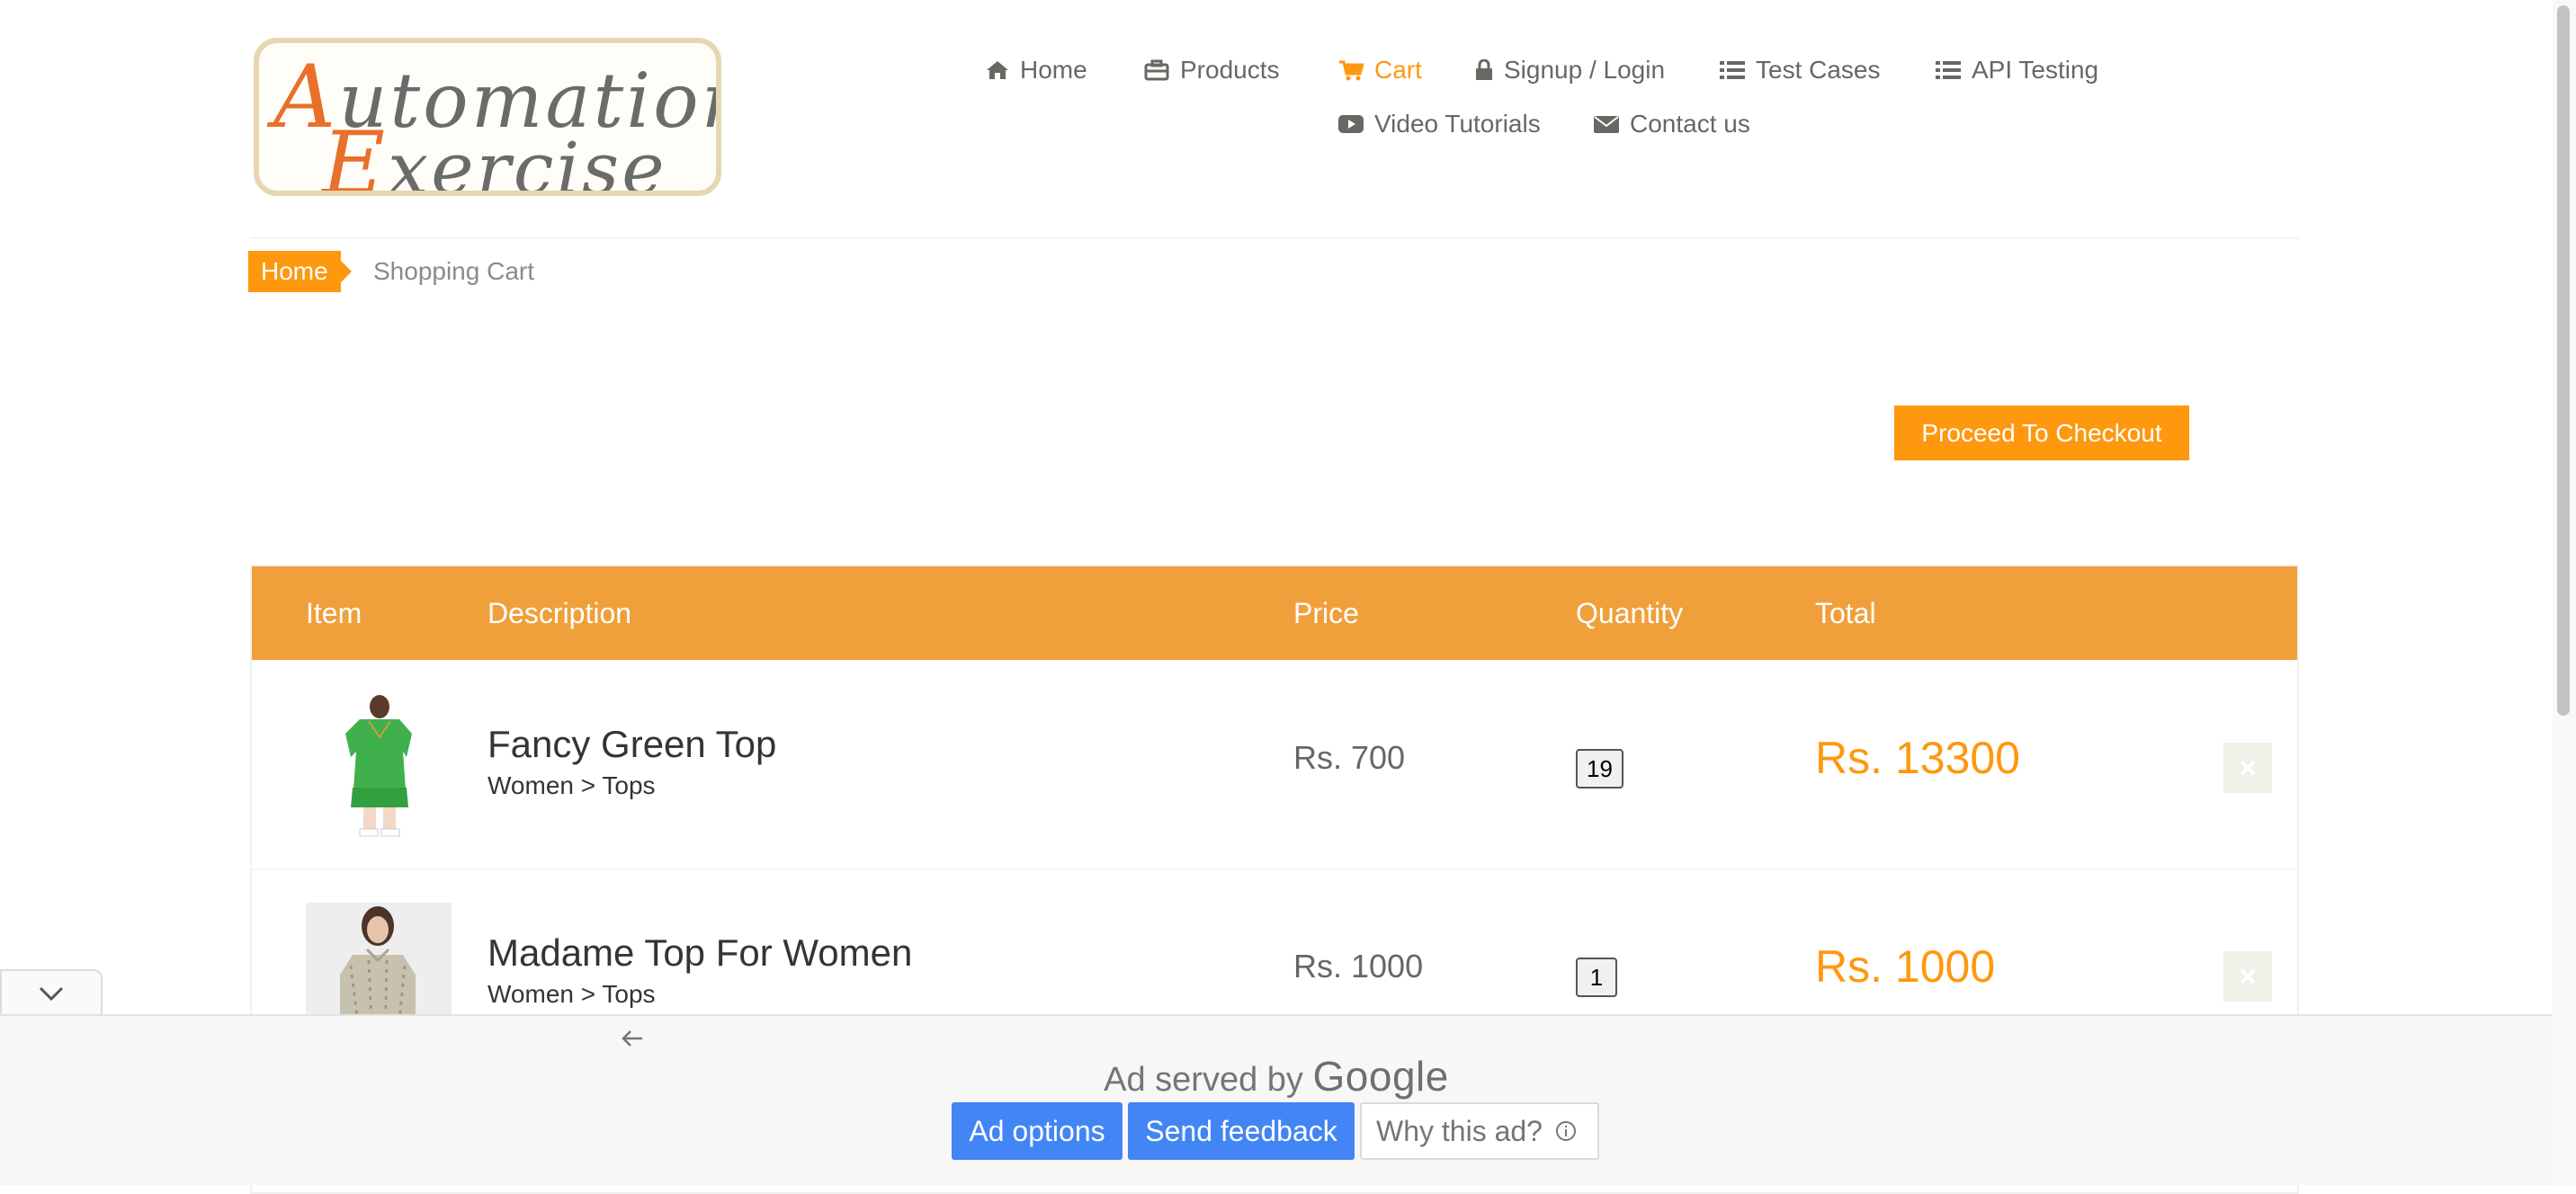 The image size is (2576, 1194). What do you see at coordinates (1606, 124) in the screenshot?
I see `envelope-icon` at bounding box center [1606, 124].